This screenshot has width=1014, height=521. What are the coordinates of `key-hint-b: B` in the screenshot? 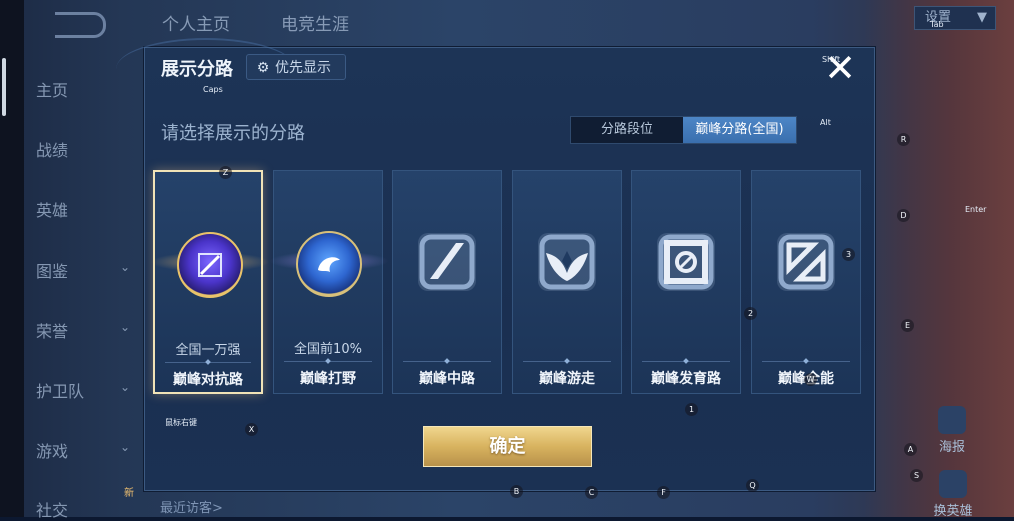 It's located at (516, 491).